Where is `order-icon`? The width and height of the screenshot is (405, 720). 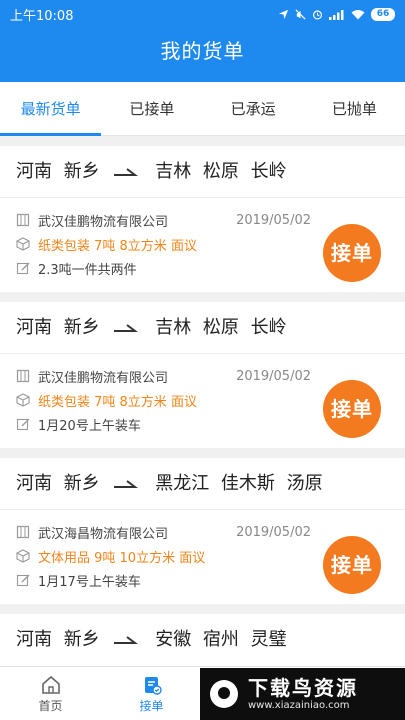
order-icon is located at coordinates (153, 686).